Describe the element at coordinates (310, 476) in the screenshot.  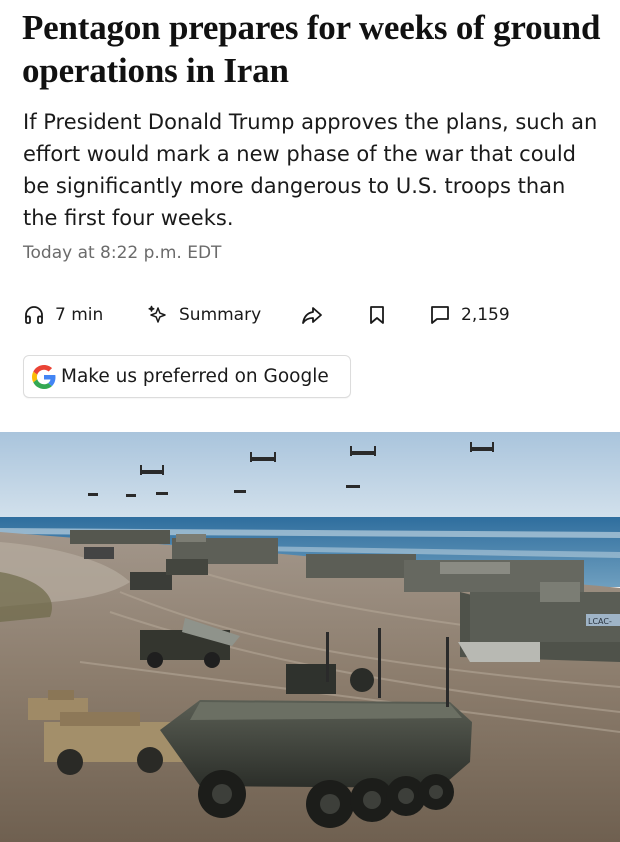
I see `sky` at that location.